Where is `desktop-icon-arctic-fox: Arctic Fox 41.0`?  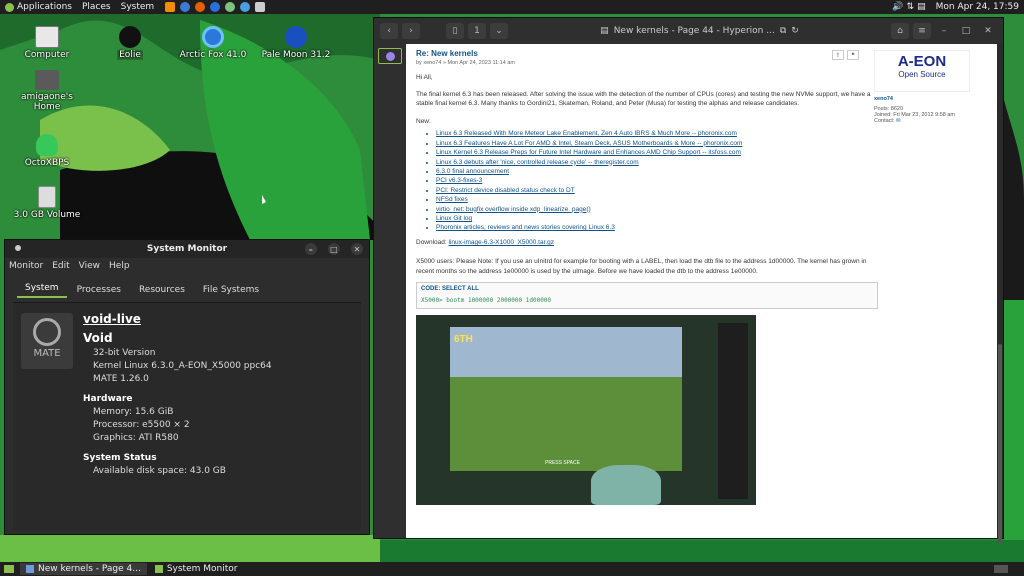
desktop-icon-arctic-fox: Arctic Fox 41.0 is located at coordinates (213, 43).